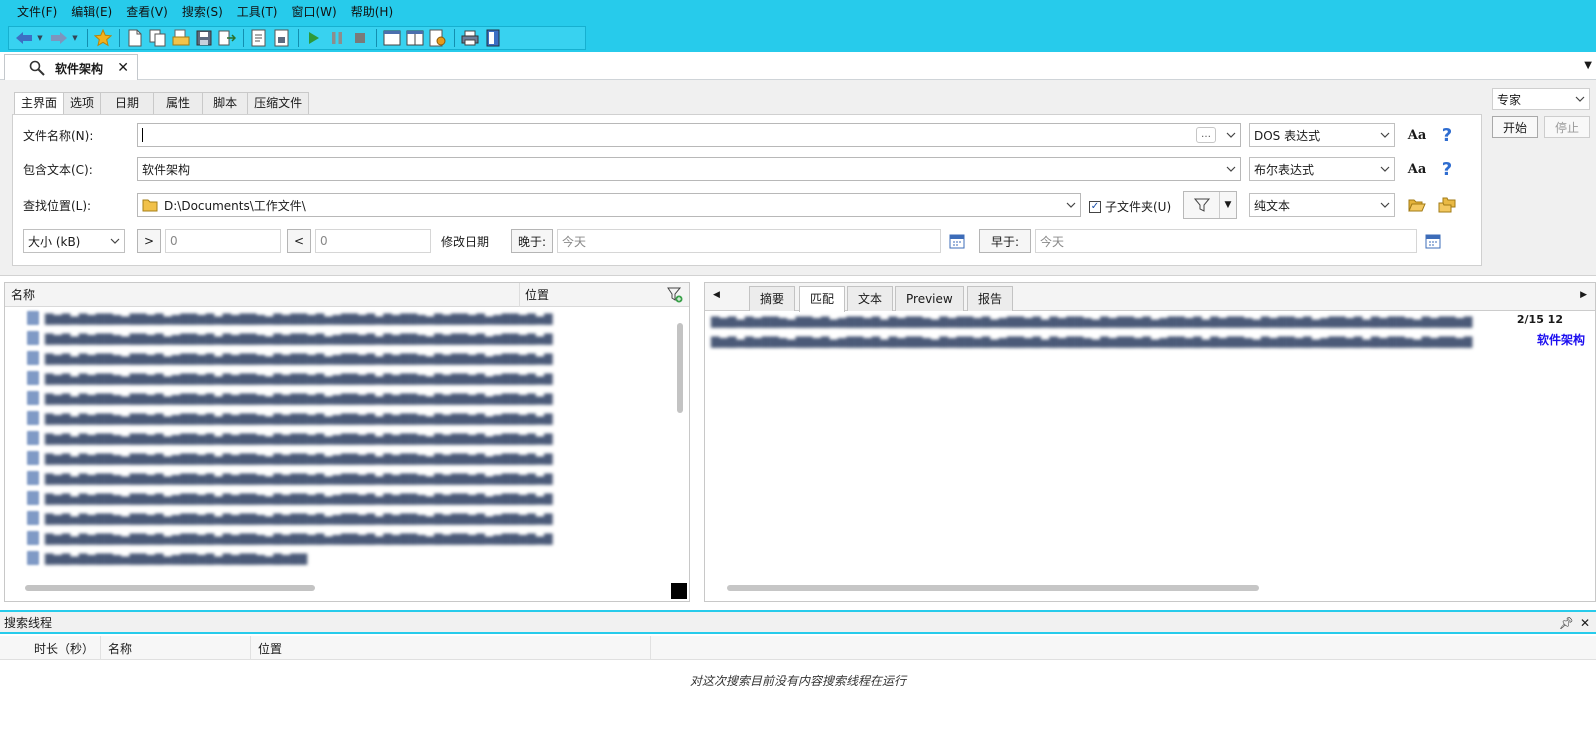  What do you see at coordinates (493, 38) in the screenshot?
I see `exit-button` at bounding box center [493, 38].